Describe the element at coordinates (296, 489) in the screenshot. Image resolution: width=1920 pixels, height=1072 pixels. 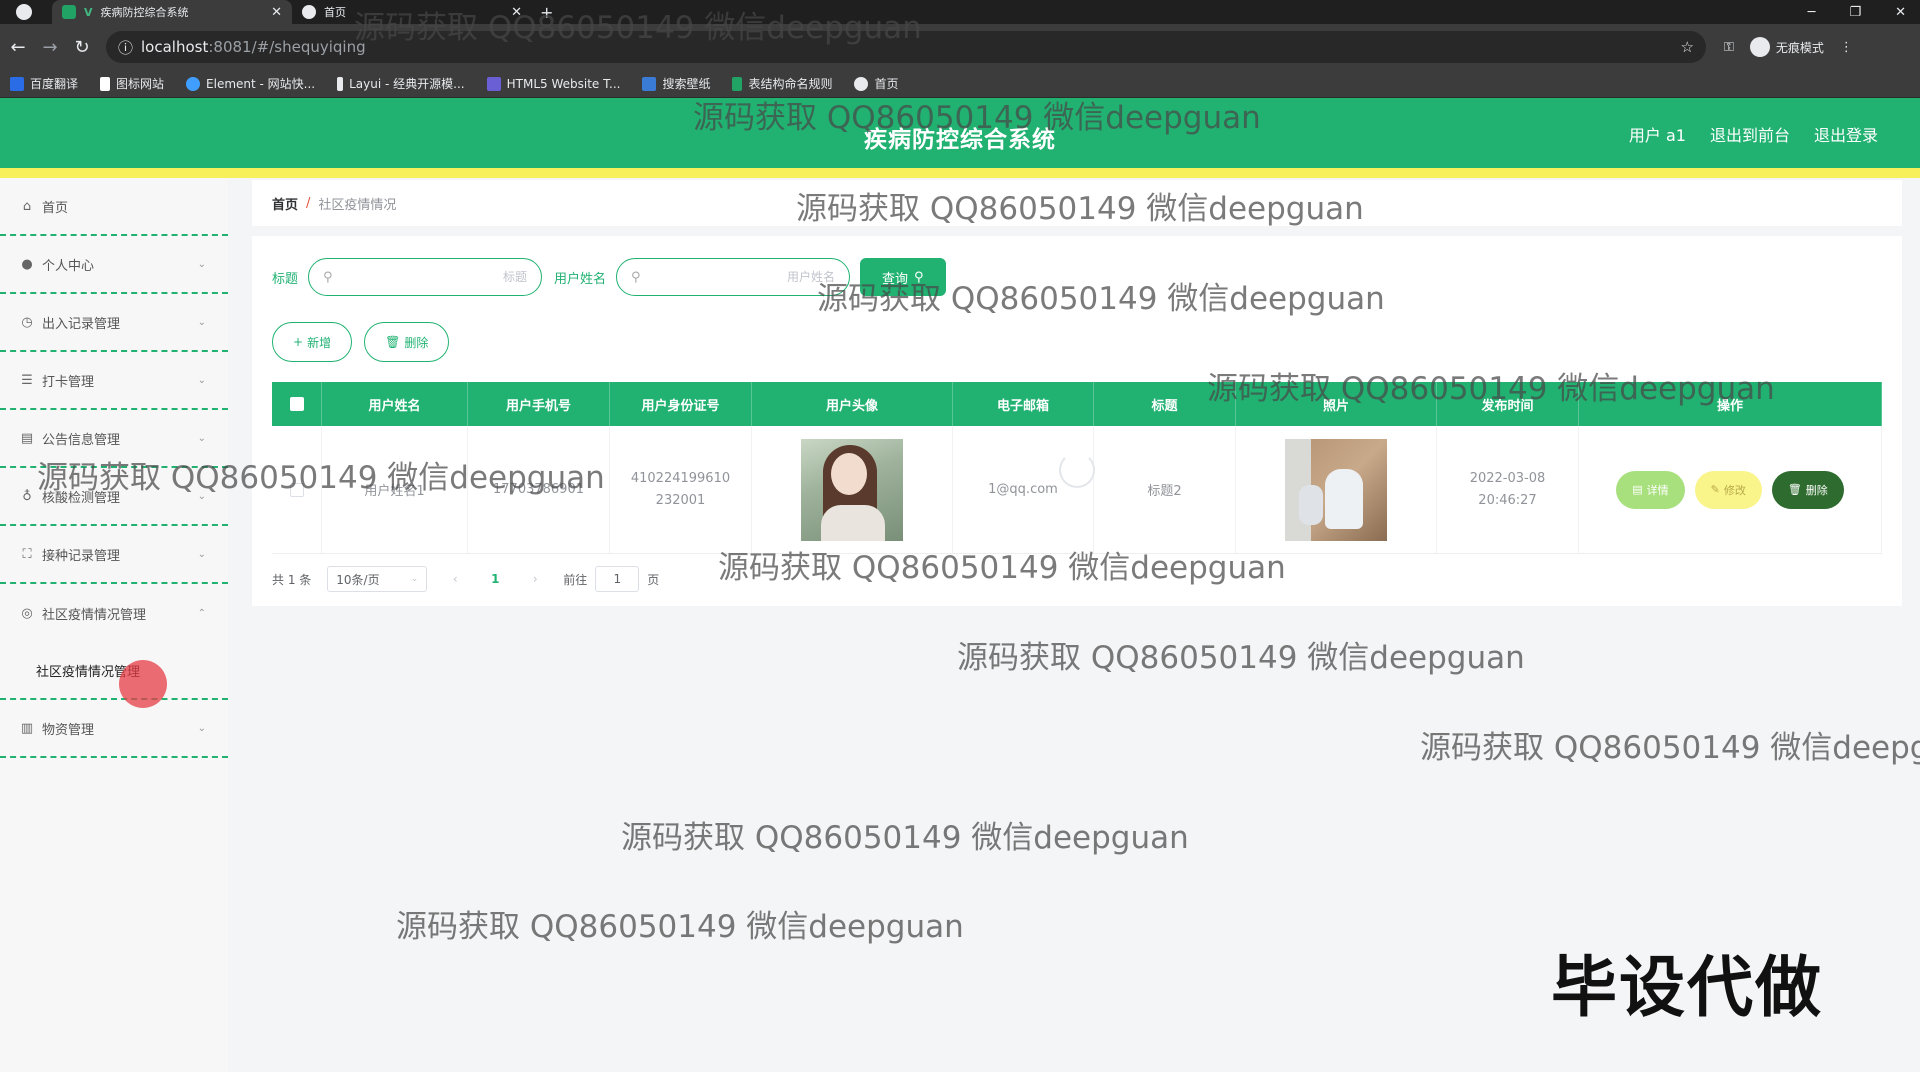
I see `row-checkbox` at that location.